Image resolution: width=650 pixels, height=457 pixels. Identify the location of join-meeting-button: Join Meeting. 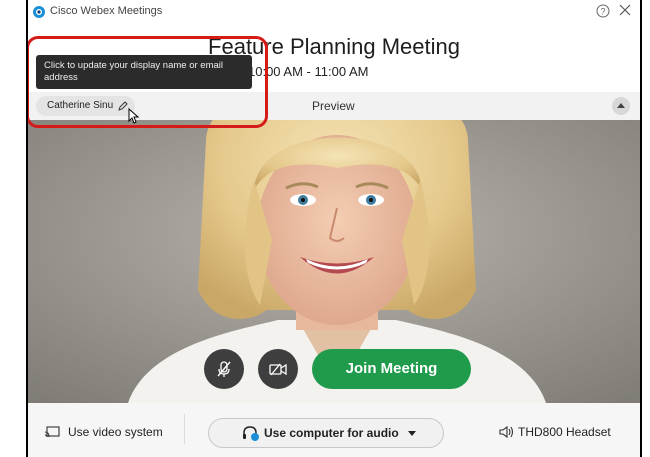
(391, 369).